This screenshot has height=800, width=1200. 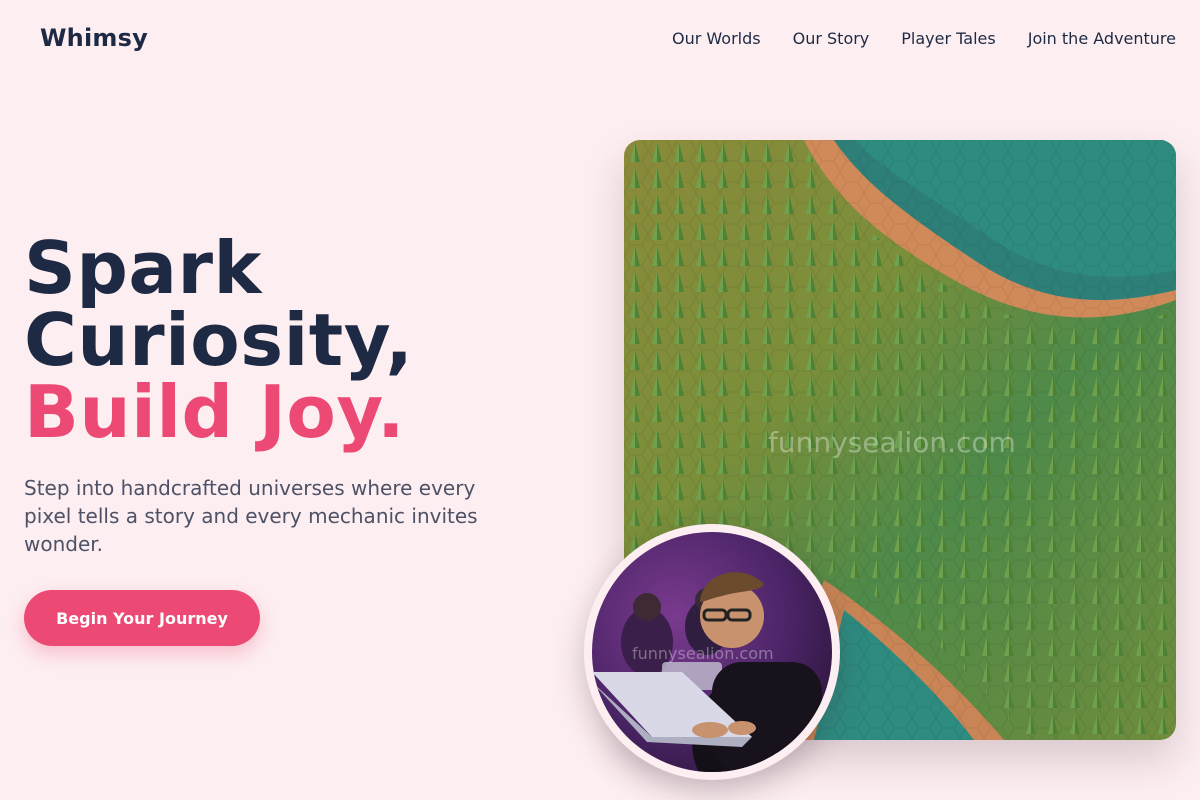 I want to click on hero-title: Spark Curiosity, Build Joy., so click(x=218, y=340).